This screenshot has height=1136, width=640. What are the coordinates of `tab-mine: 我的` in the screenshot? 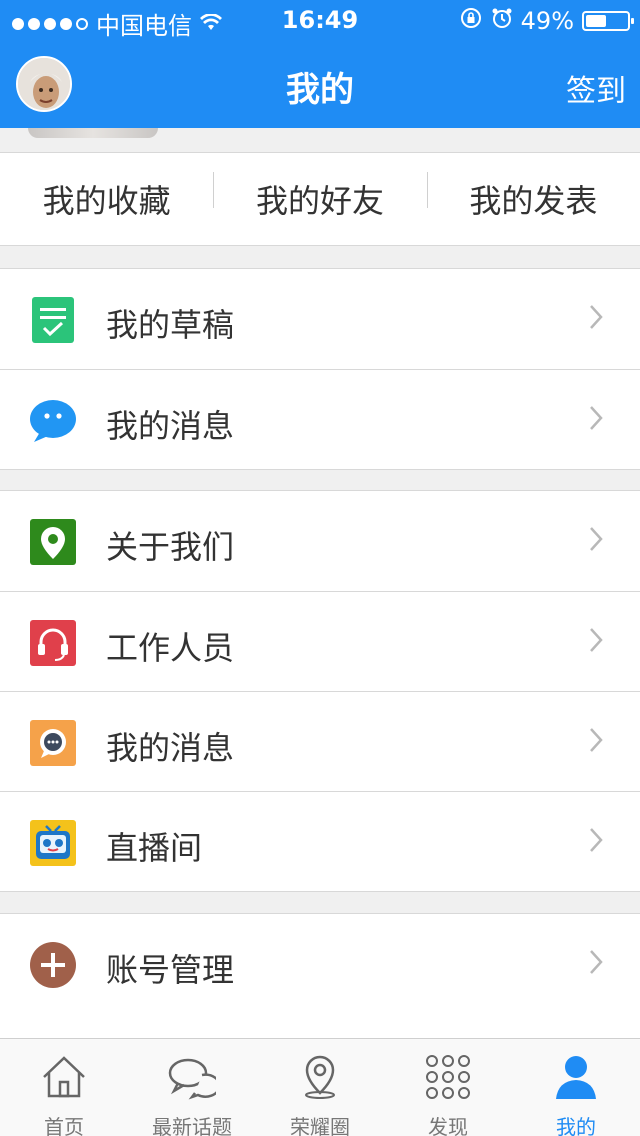 It's located at (576, 1087).